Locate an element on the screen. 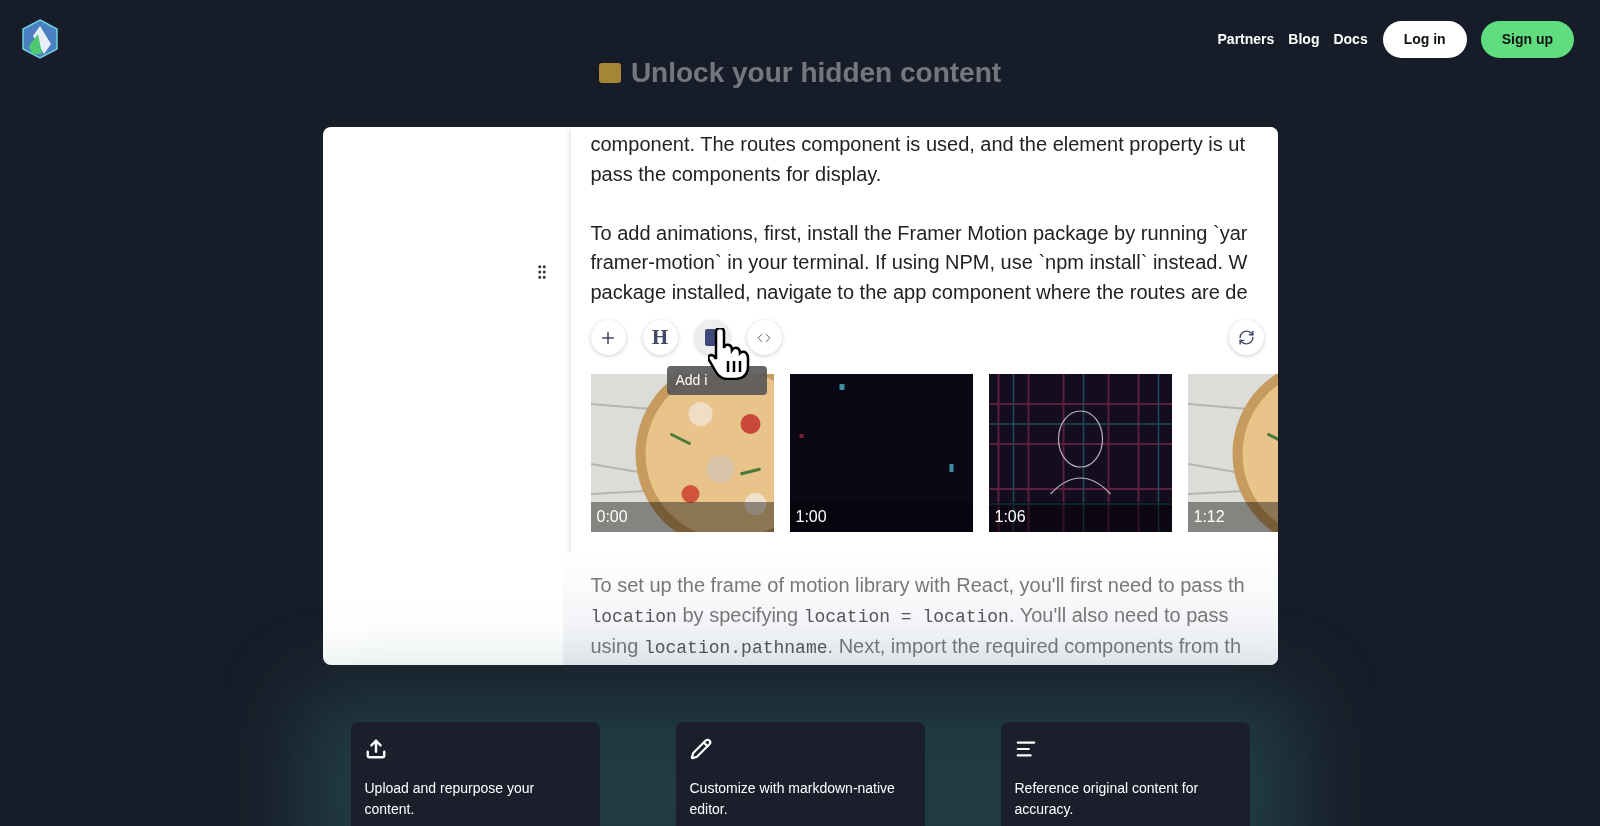 The height and width of the screenshot is (826, 1600). text-line: To set up the frame of motion library with React, you'll first need to pass th is located at coordinates (918, 585).